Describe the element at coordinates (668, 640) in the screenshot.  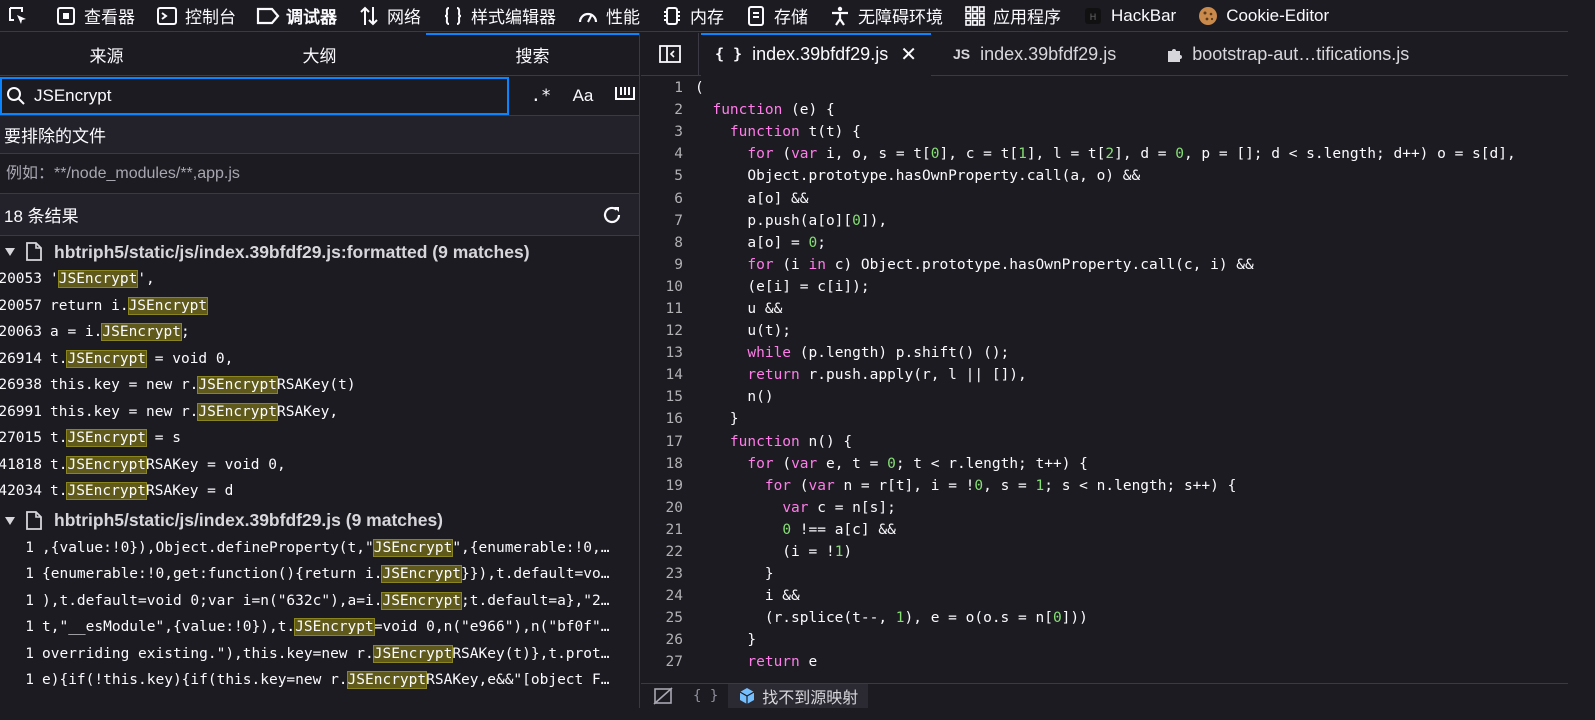
I see `line-number: 26` at that location.